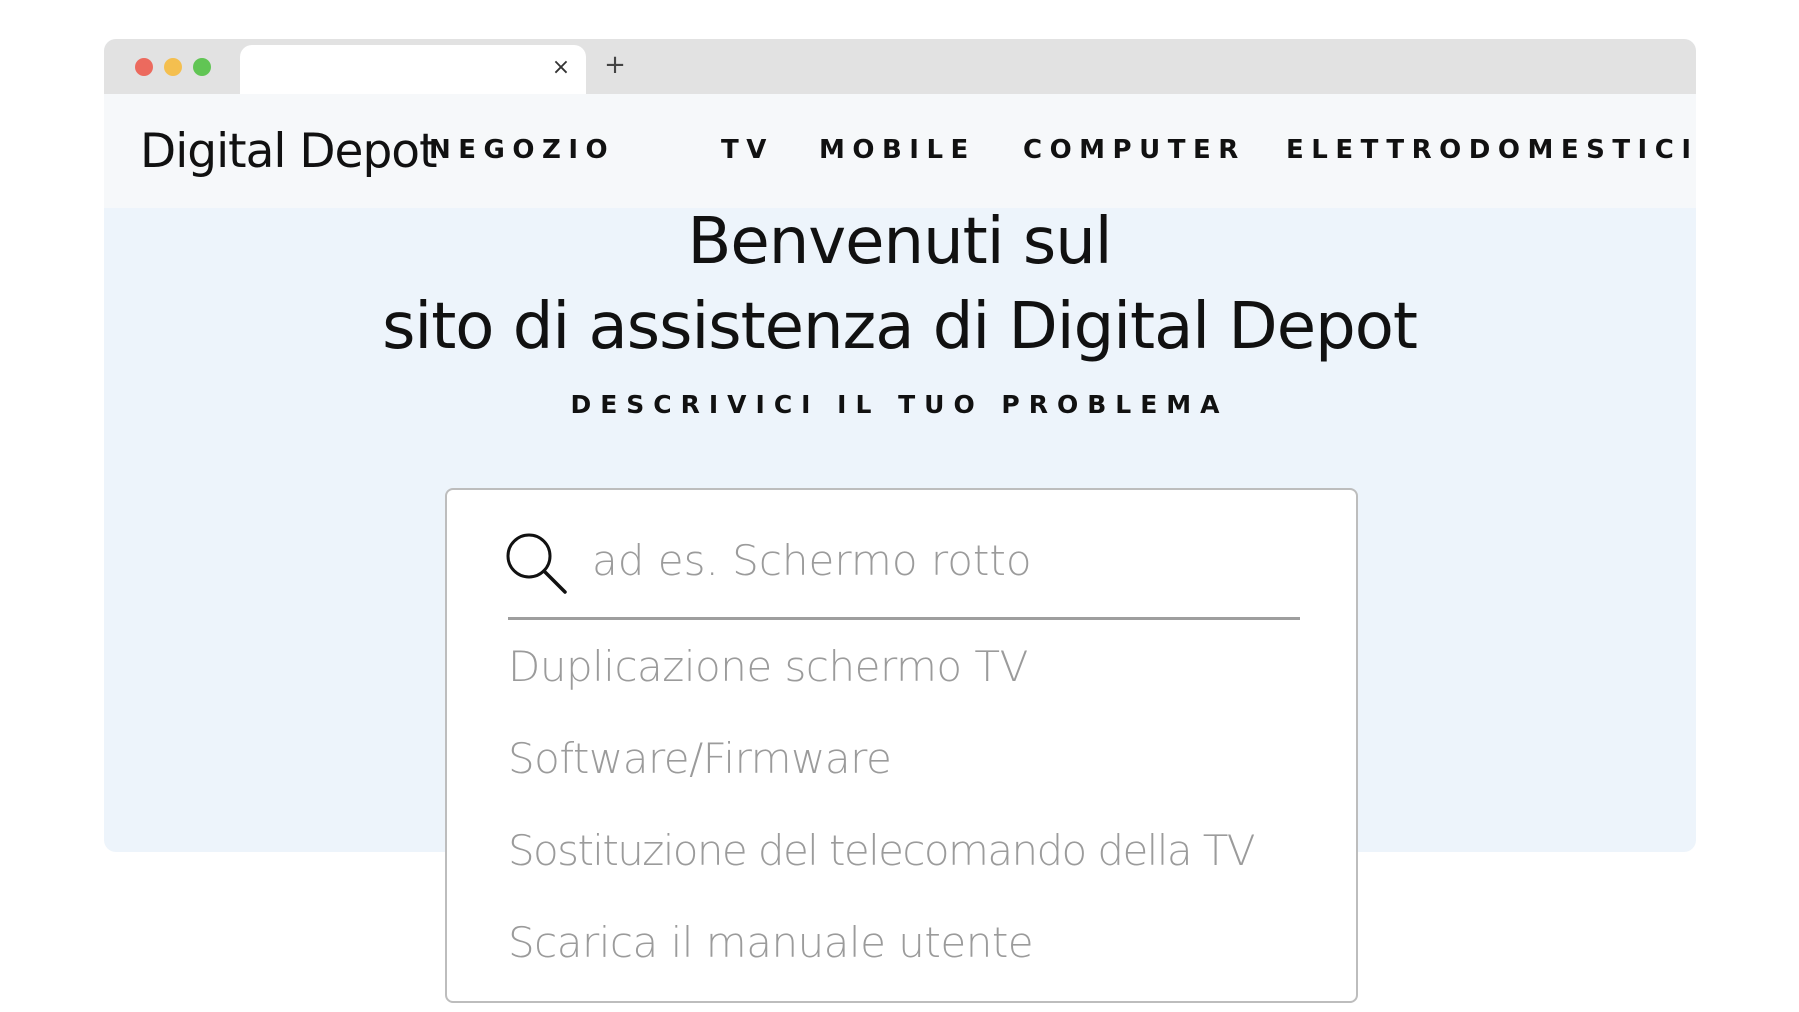 This screenshot has height=1012, width=1799. Describe the element at coordinates (747, 150) in the screenshot. I see `nav-item-tv: TV` at that location.